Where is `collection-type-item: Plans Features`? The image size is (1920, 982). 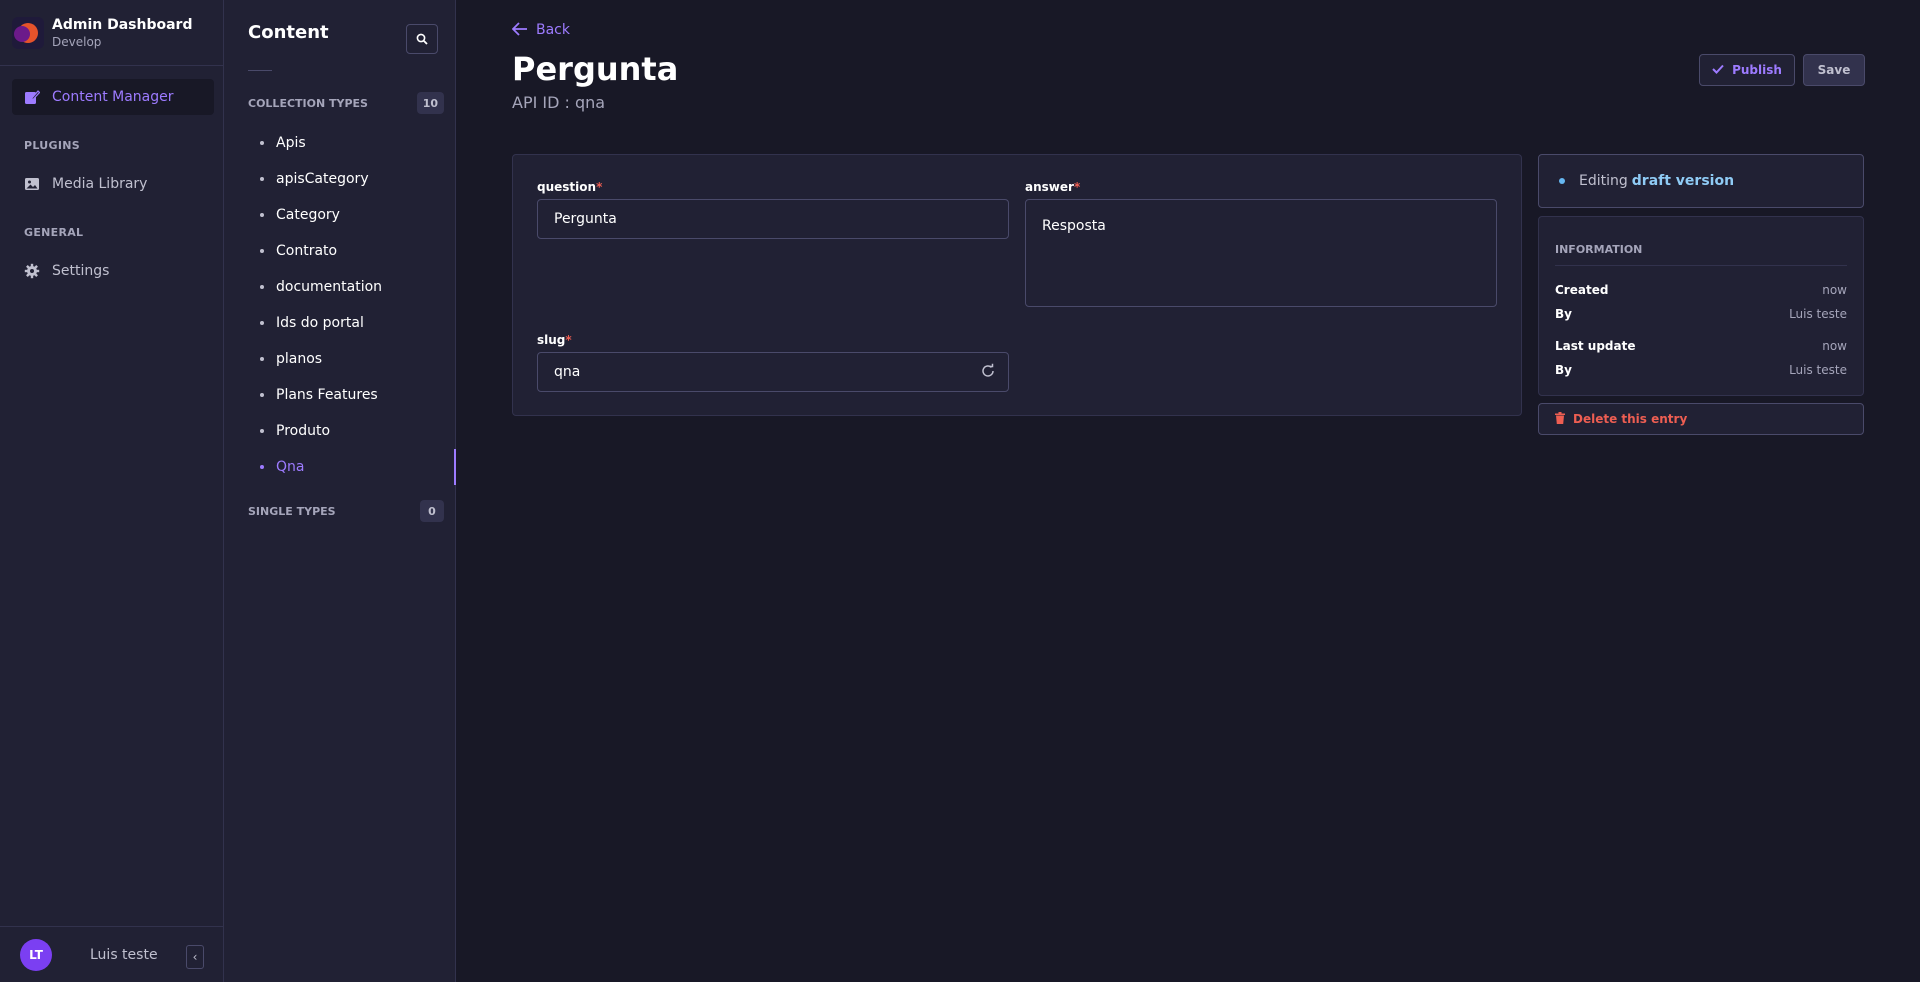 collection-type-item: Plans Features is located at coordinates (339, 395).